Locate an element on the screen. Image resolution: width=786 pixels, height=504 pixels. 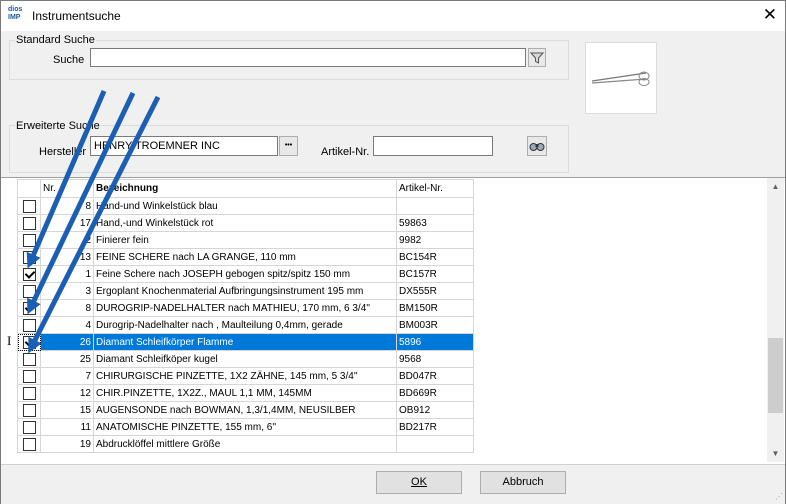
search-button is located at coordinates (537, 146).